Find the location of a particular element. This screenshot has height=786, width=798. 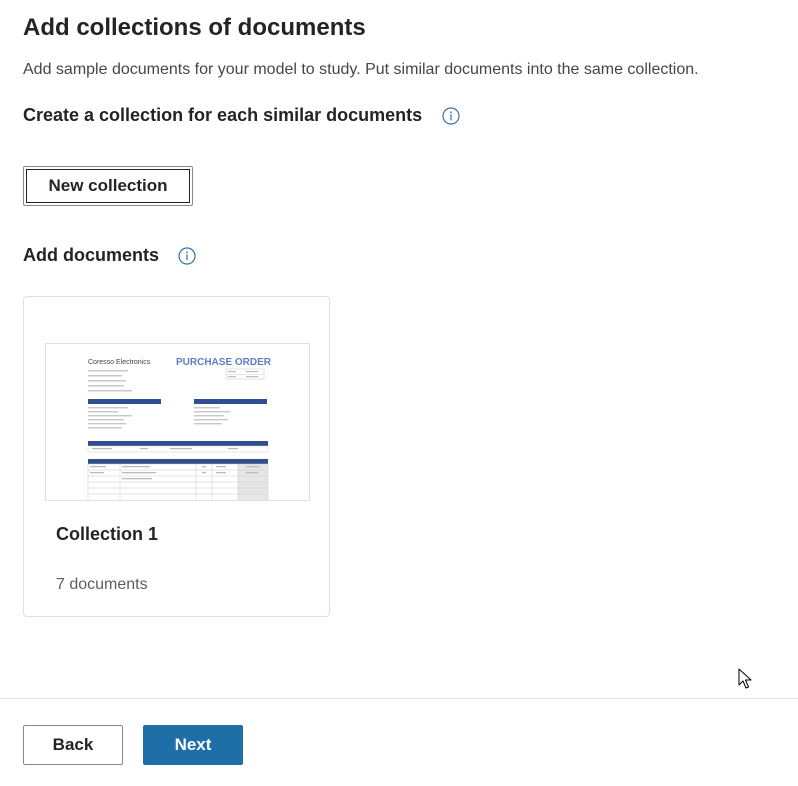

mouse-pointer-icon is located at coordinates (745, 678).